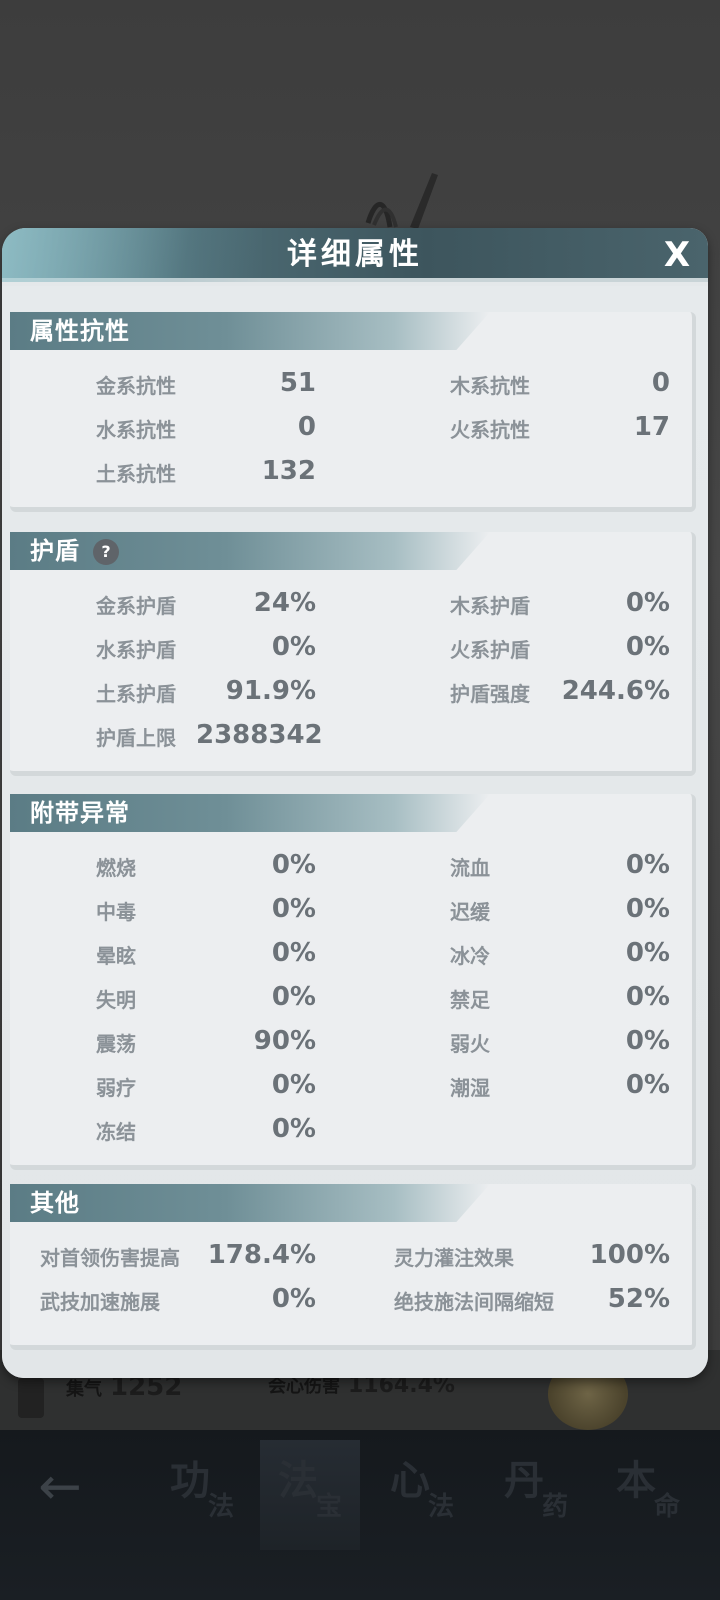  What do you see at coordinates (490, 694) in the screenshot?
I see `stat-label: 护盾强度` at bounding box center [490, 694].